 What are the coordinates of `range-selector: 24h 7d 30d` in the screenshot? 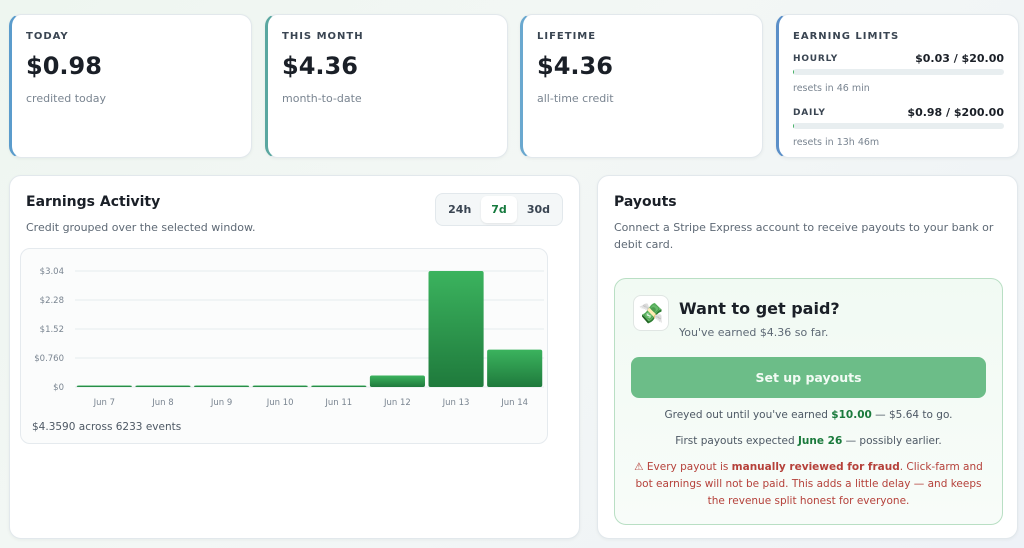 It's located at (499, 209).